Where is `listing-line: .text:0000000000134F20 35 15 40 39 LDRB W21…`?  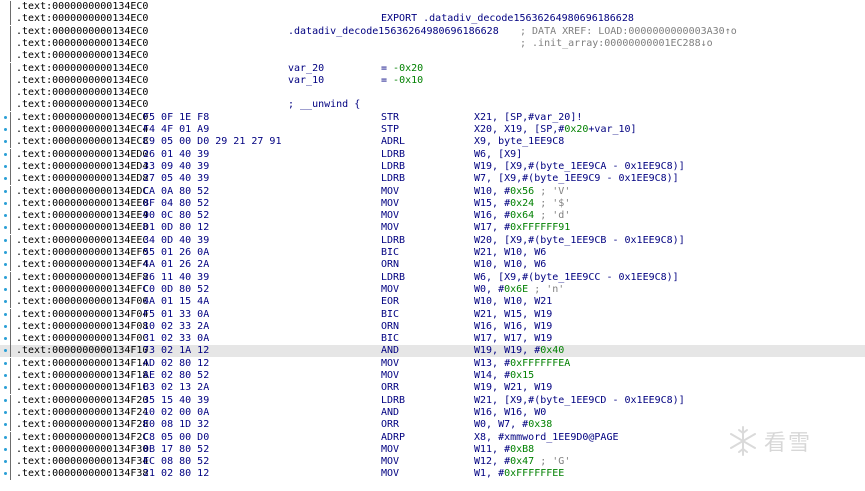
listing-line: .text:0000000000134F20 35 15 40 39 LDRB W21… is located at coordinates (432, 400).